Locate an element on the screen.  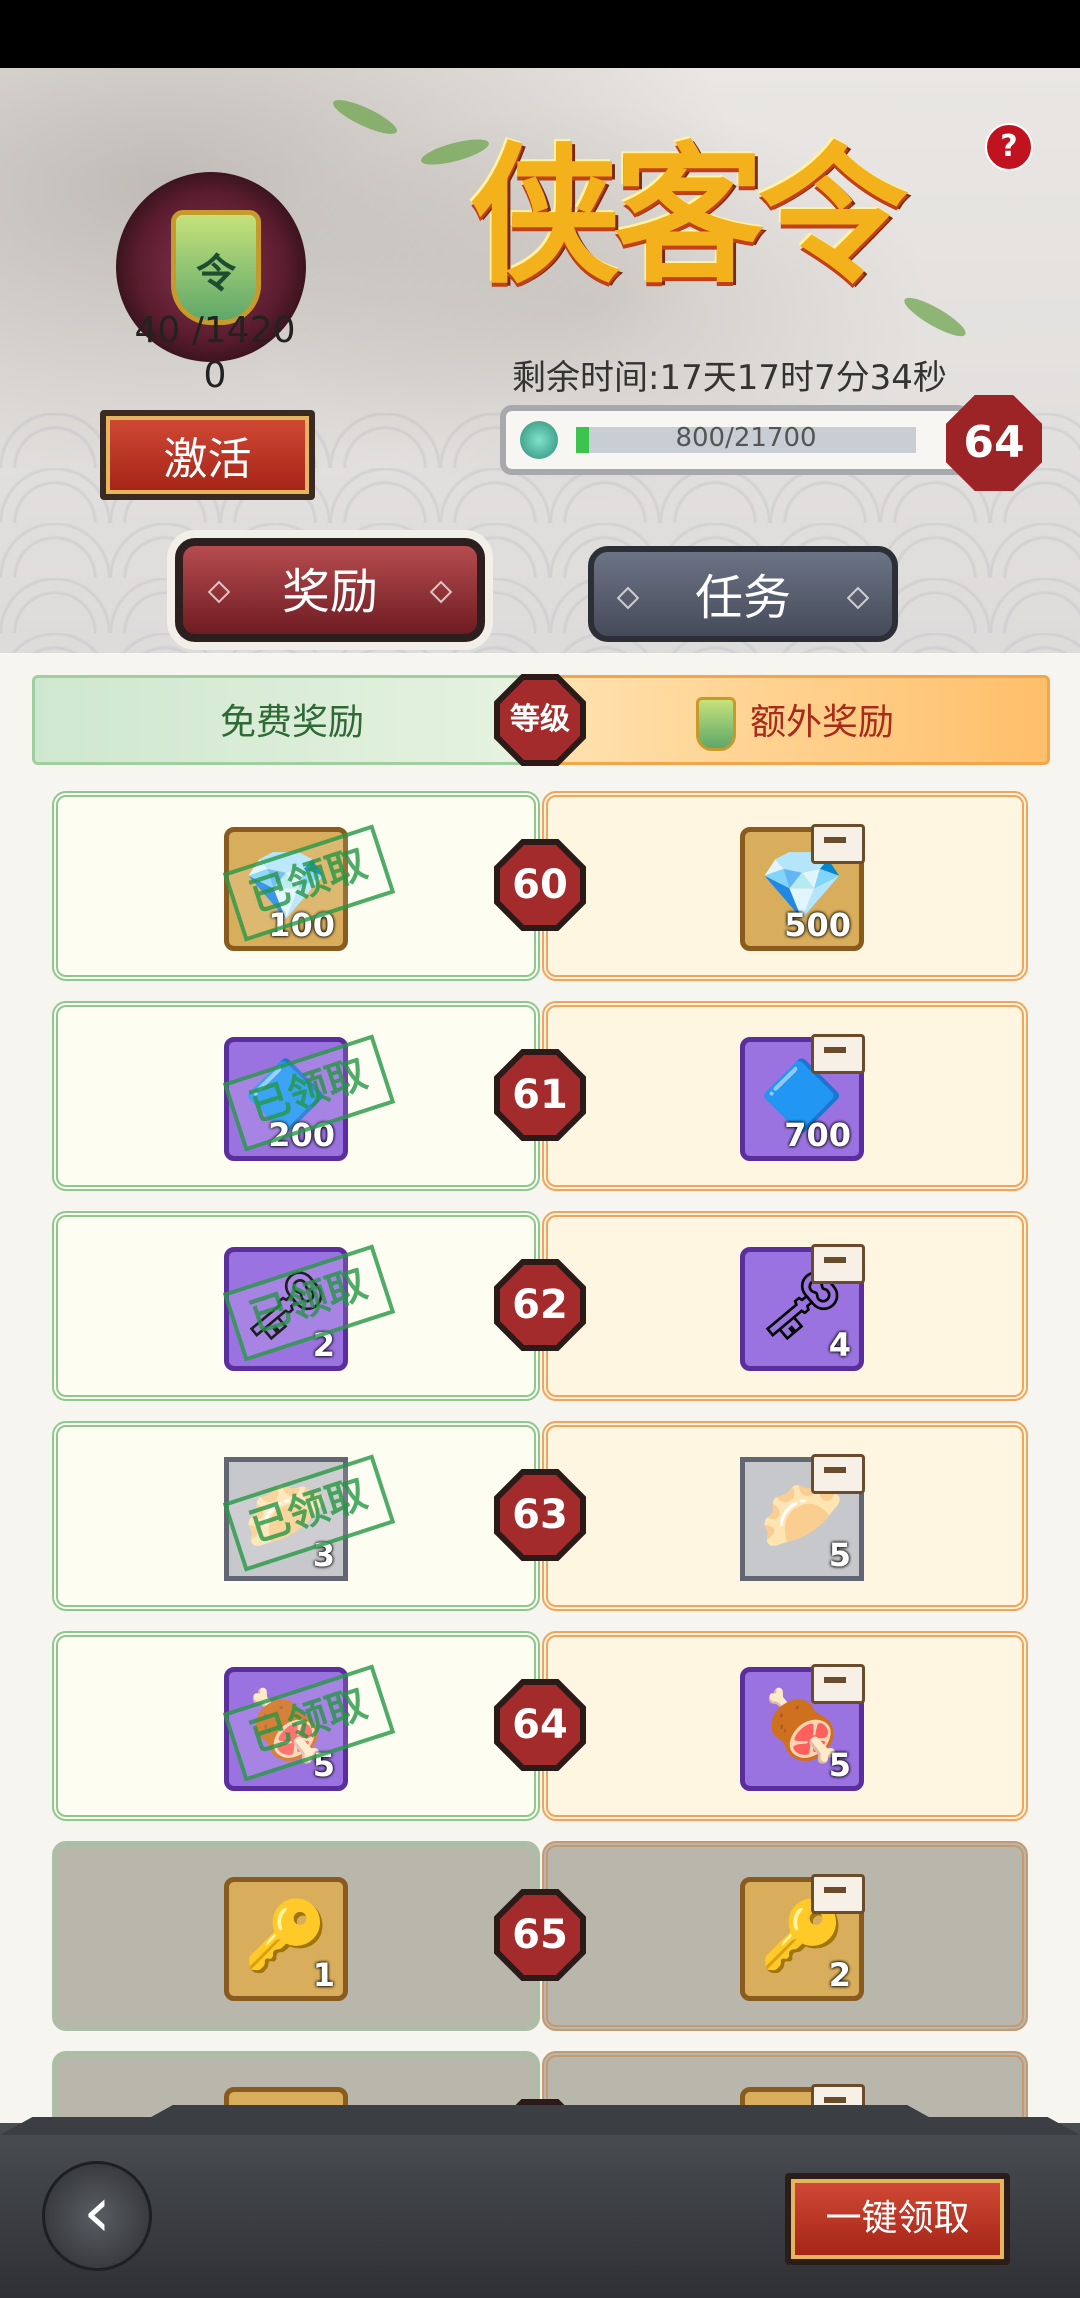
free-reward-cell: 💎 100 已领取 is located at coordinates (296, 886).